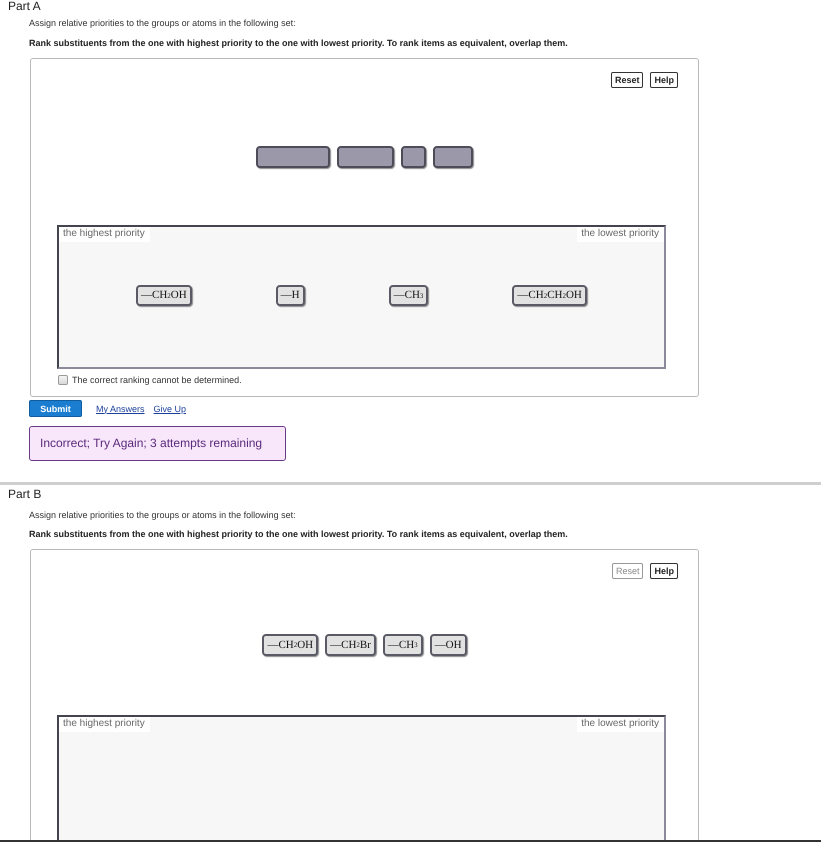 This screenshot has height=842, width=821. I want to click on submit-button: Submit, so click(55, 408).